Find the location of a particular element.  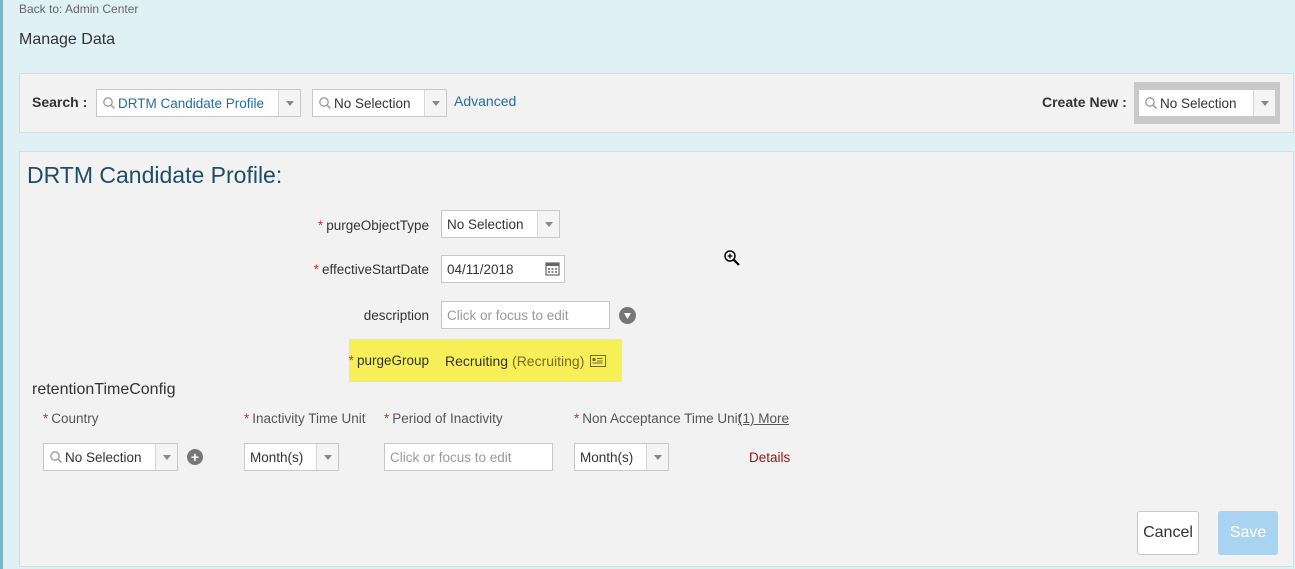

non-acceptance-unit-select: Month(s) is located at coordinates (621, 457).